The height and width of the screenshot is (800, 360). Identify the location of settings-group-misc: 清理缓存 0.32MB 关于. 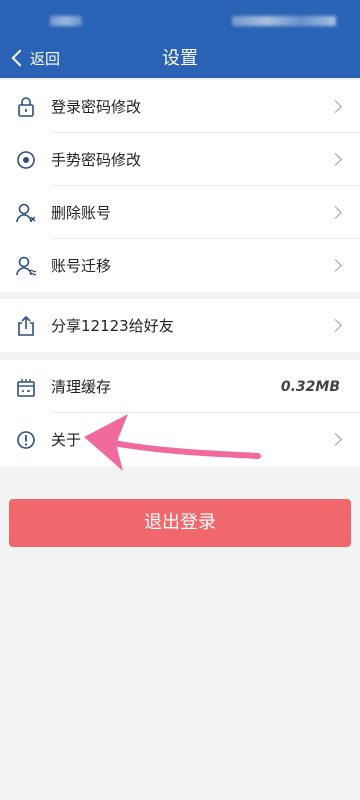
(180, 413).